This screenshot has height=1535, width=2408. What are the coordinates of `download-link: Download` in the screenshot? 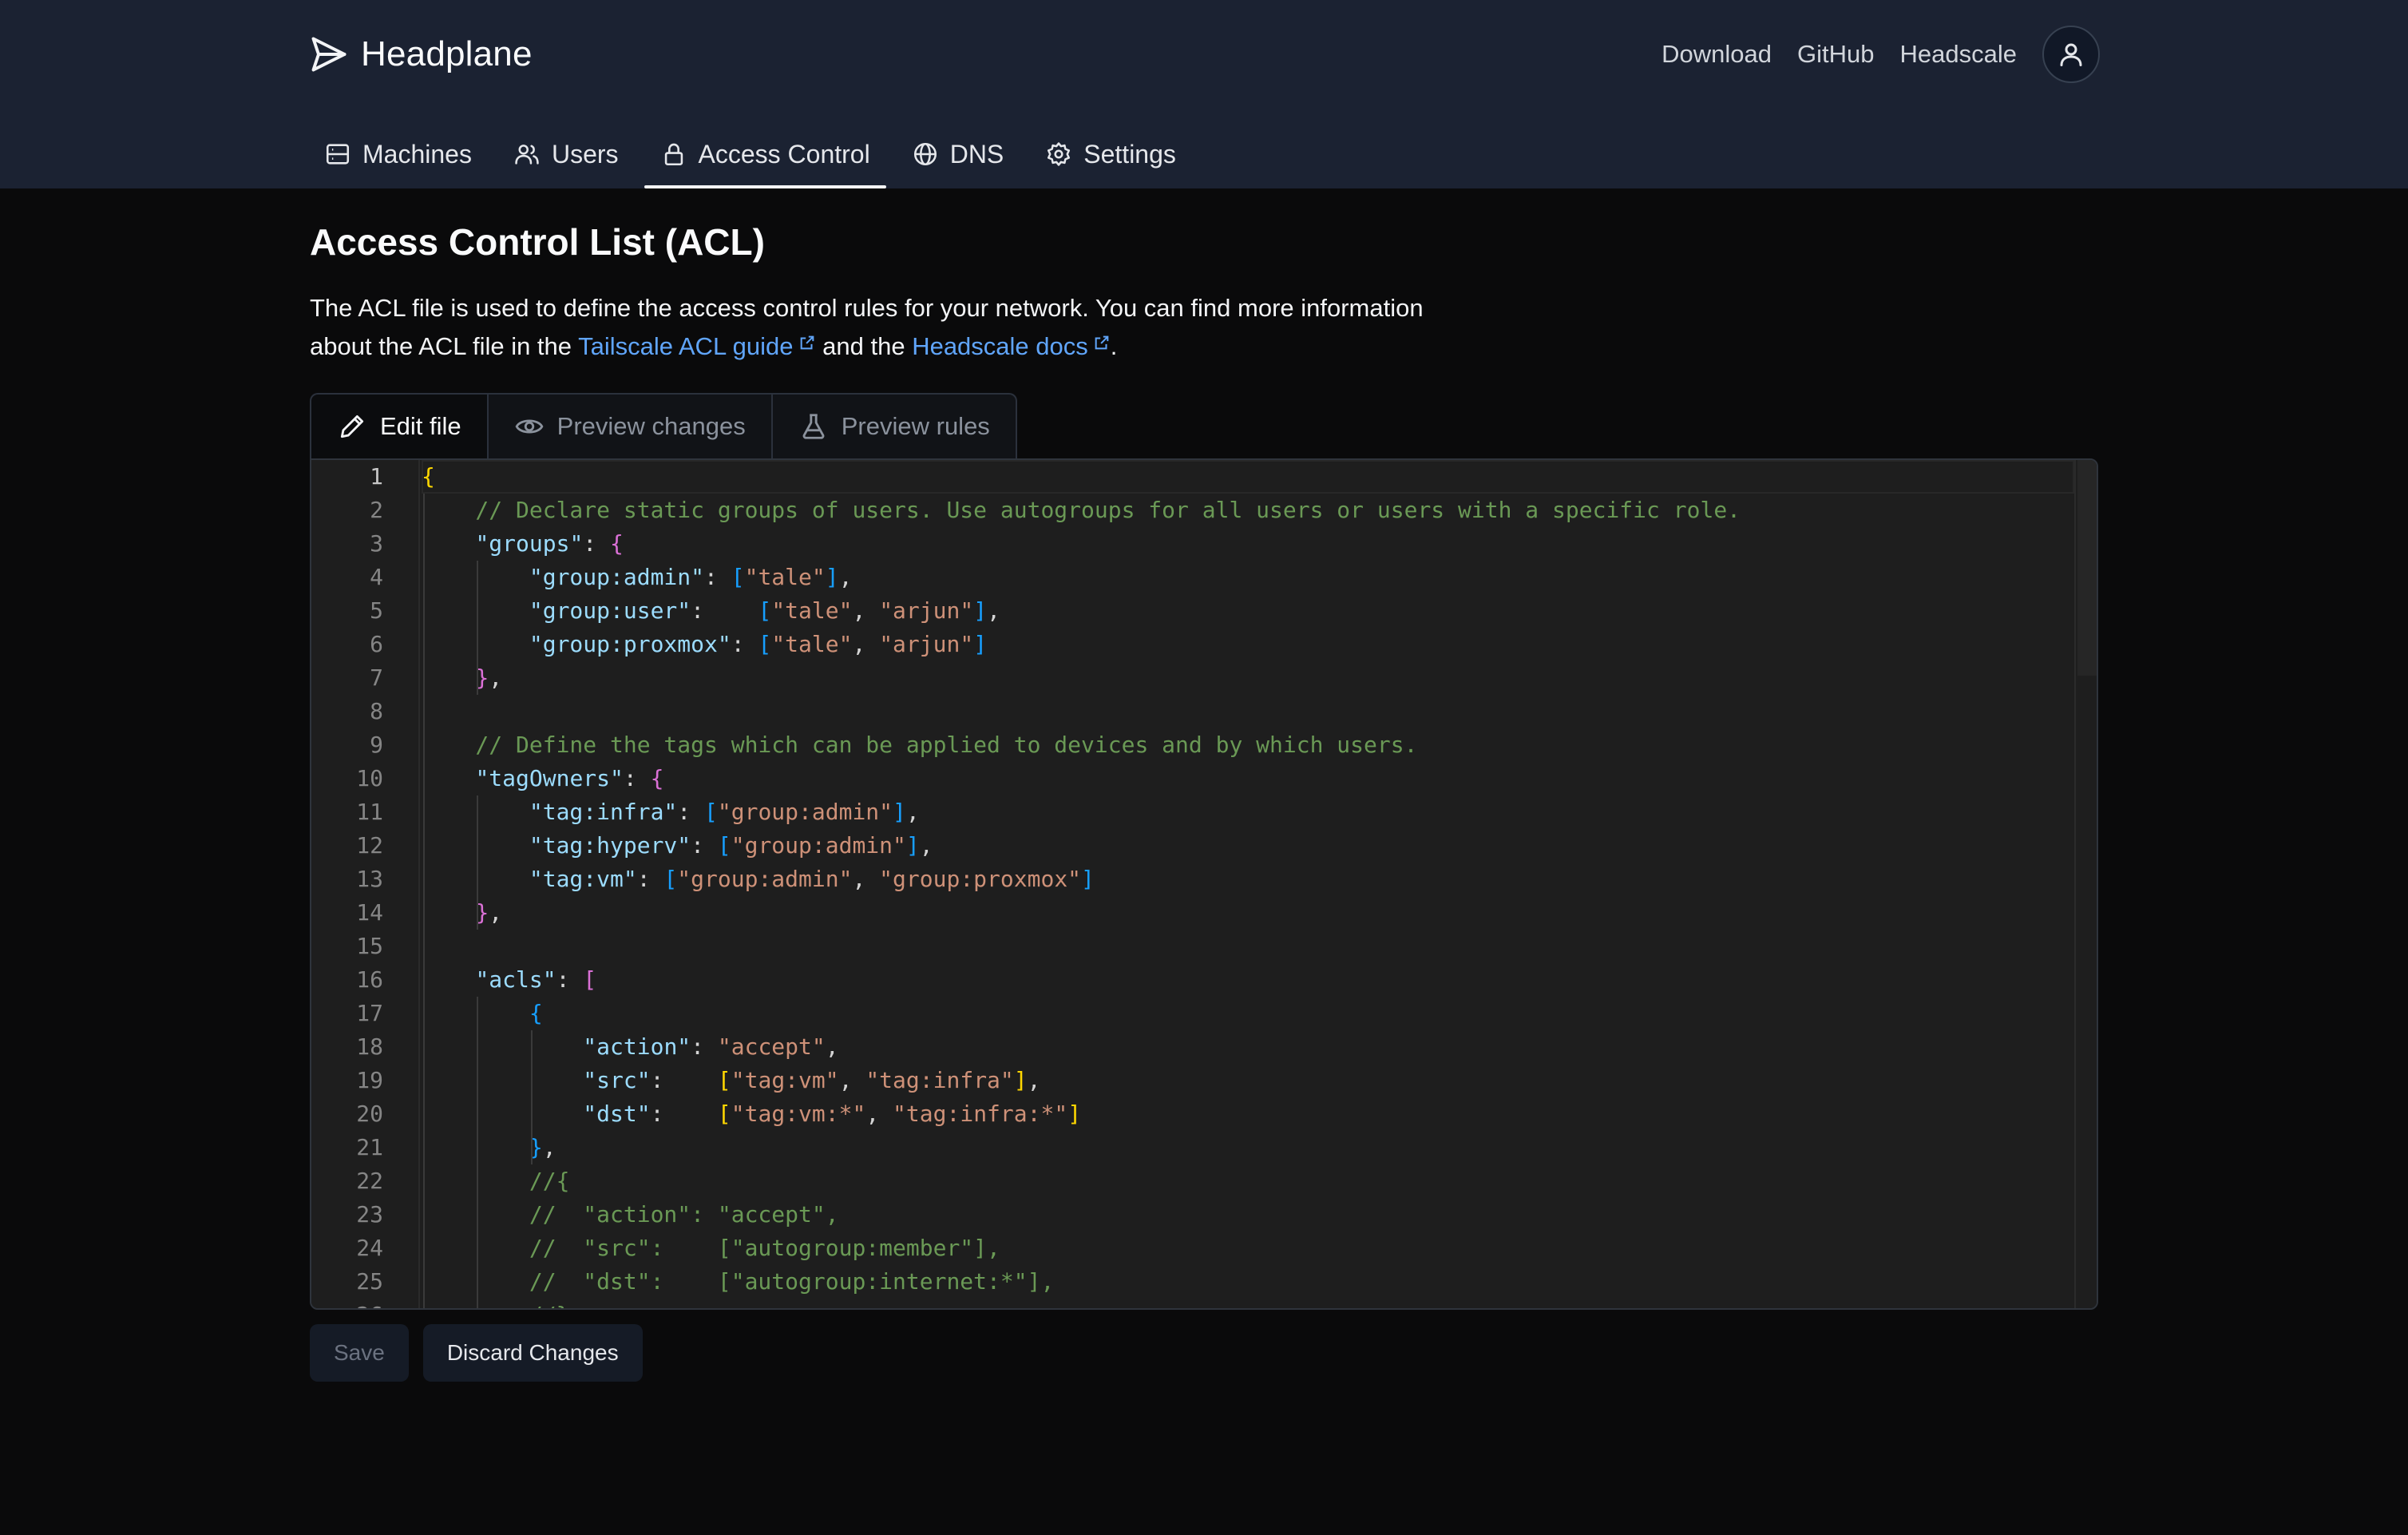 It's located at (1717, 54).